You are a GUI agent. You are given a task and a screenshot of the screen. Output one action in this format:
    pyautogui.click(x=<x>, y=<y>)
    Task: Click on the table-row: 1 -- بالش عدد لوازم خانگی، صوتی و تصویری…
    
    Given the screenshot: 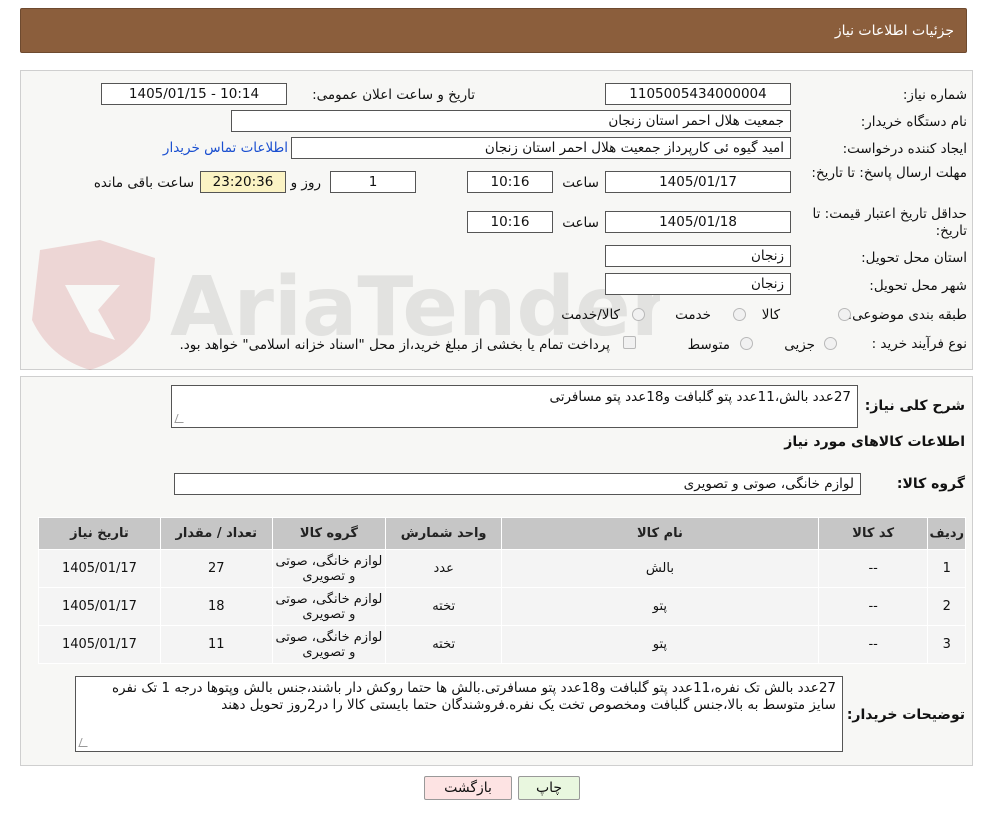 What is the action you would take?
    pyautogui.click(x=502, y=568)
    